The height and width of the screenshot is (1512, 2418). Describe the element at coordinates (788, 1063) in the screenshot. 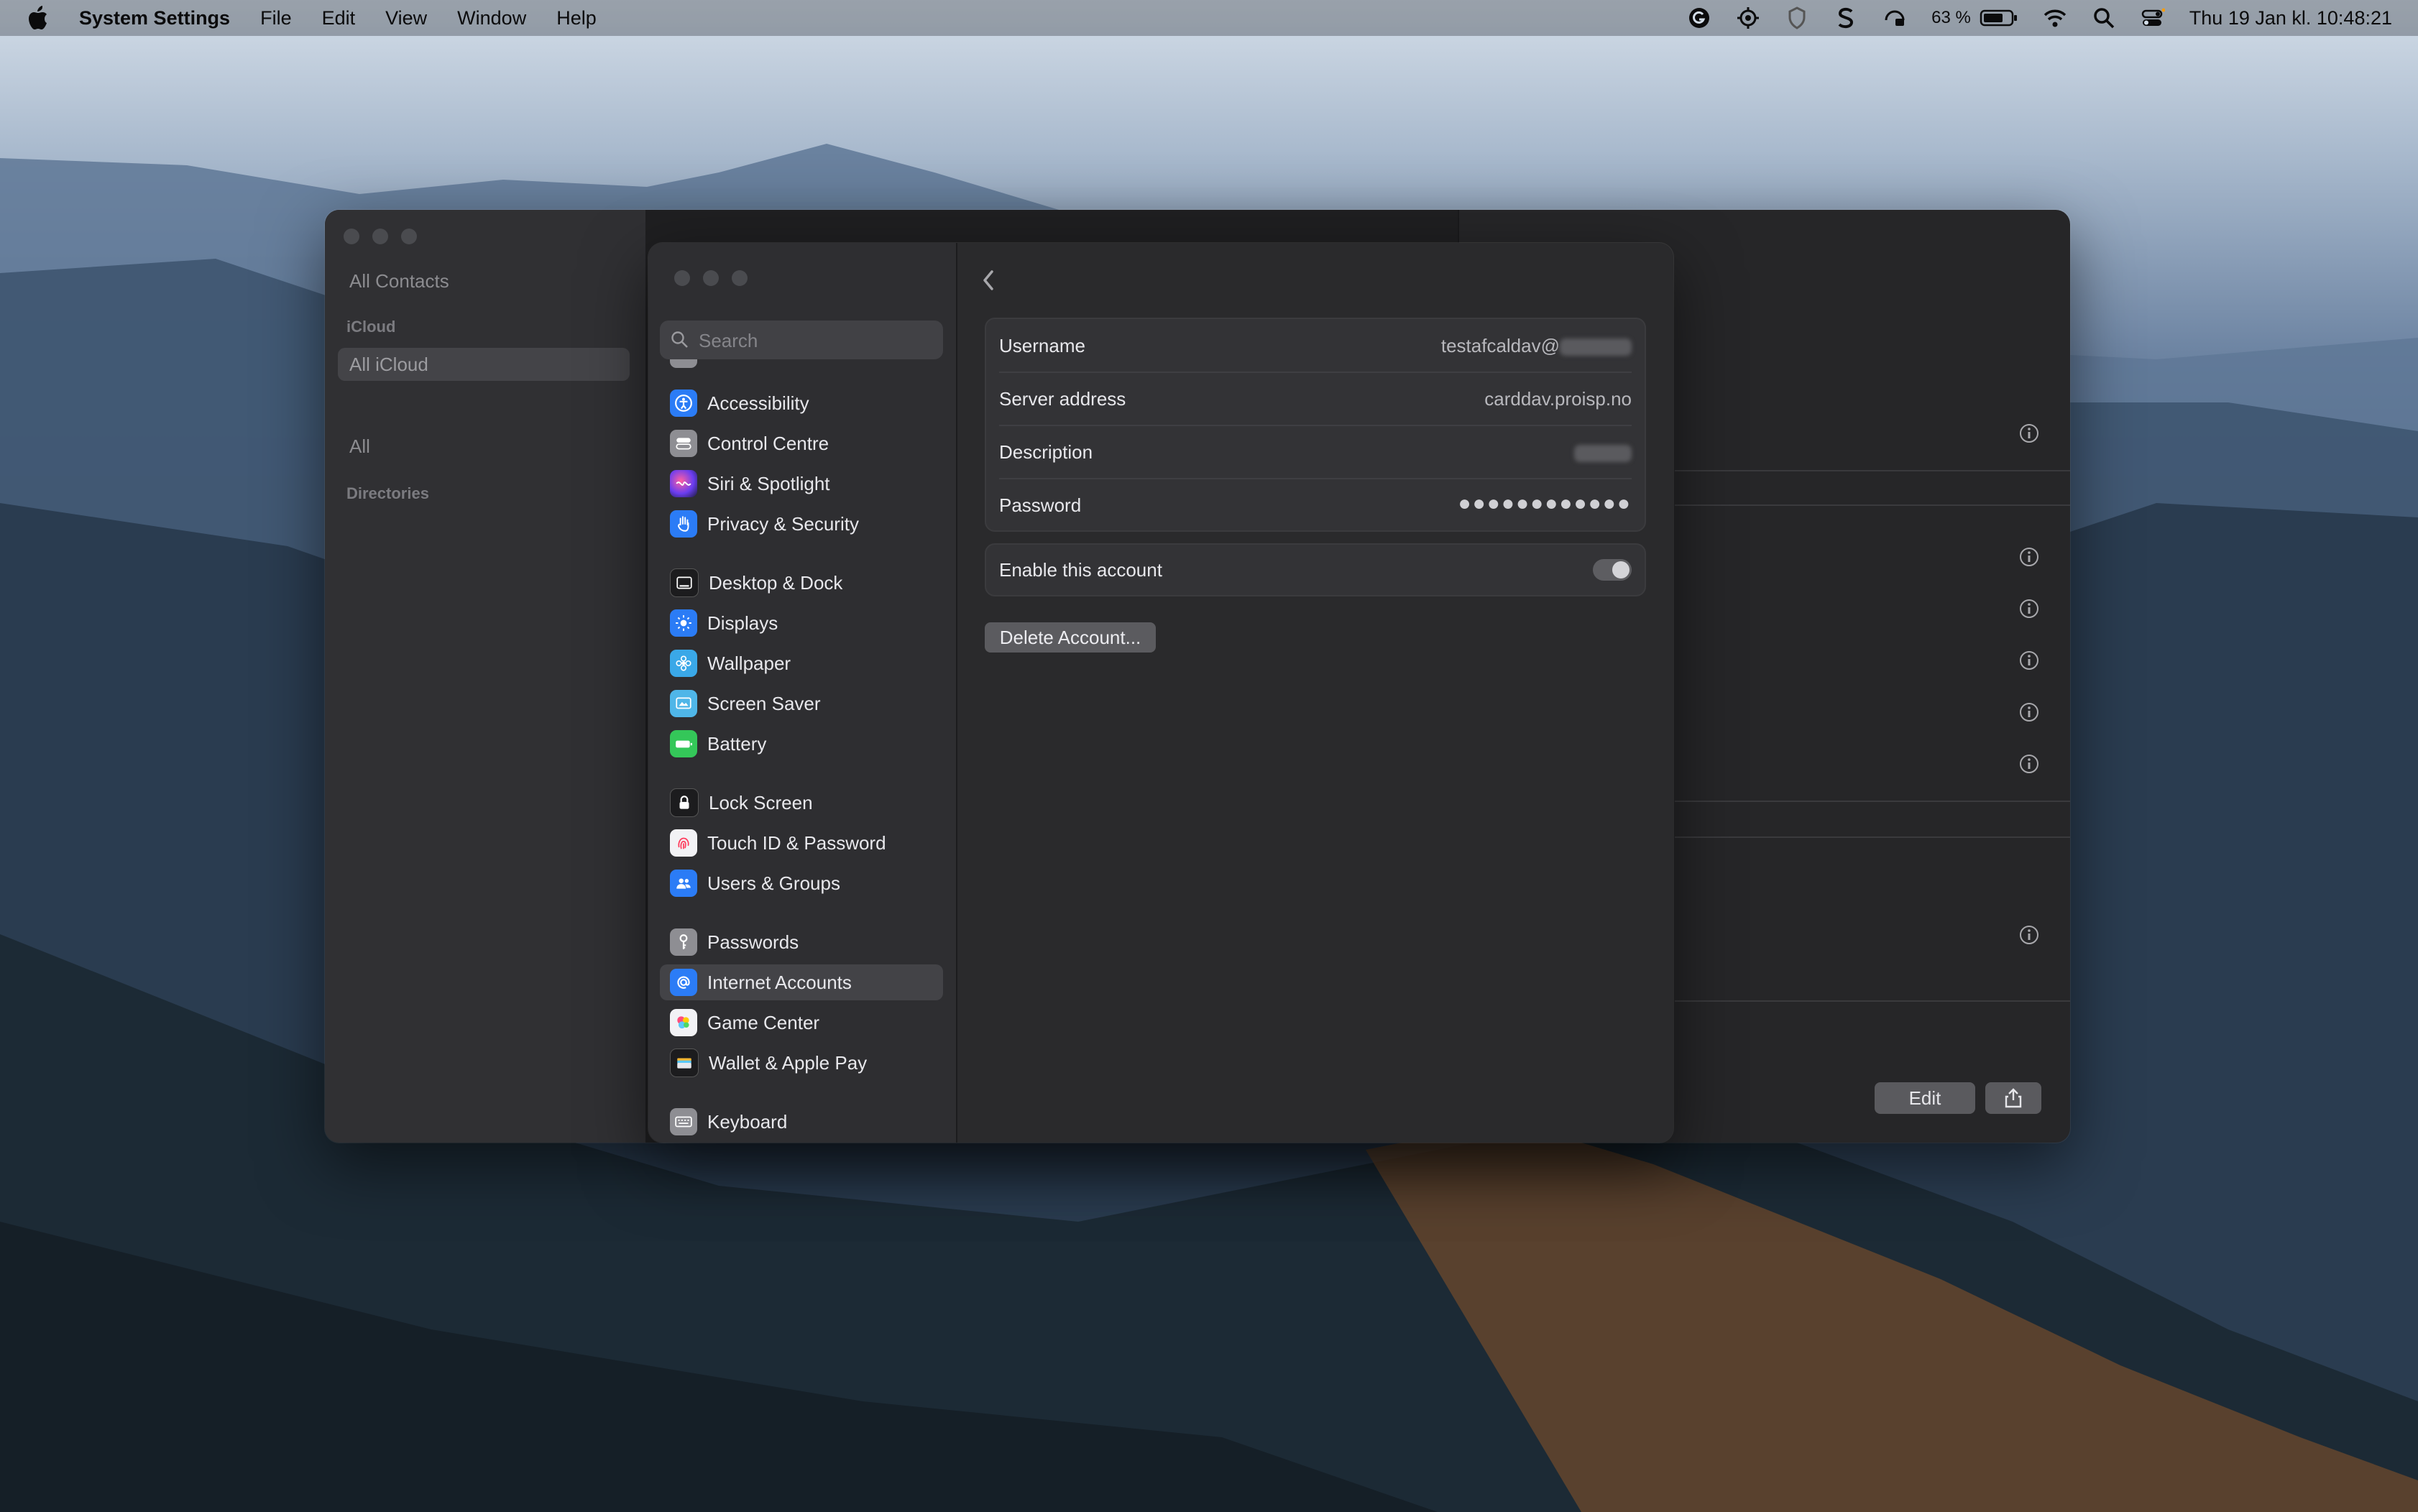

I see `sidebar-item-label: Wallet & Apple Pay` at that location.